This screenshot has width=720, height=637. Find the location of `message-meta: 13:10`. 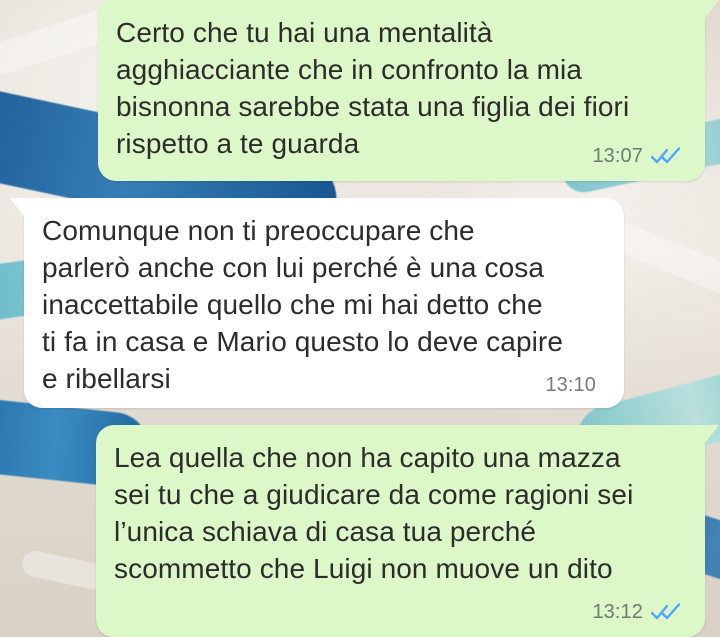

message-meta: 13:10 is located at coordinates (570, 385).